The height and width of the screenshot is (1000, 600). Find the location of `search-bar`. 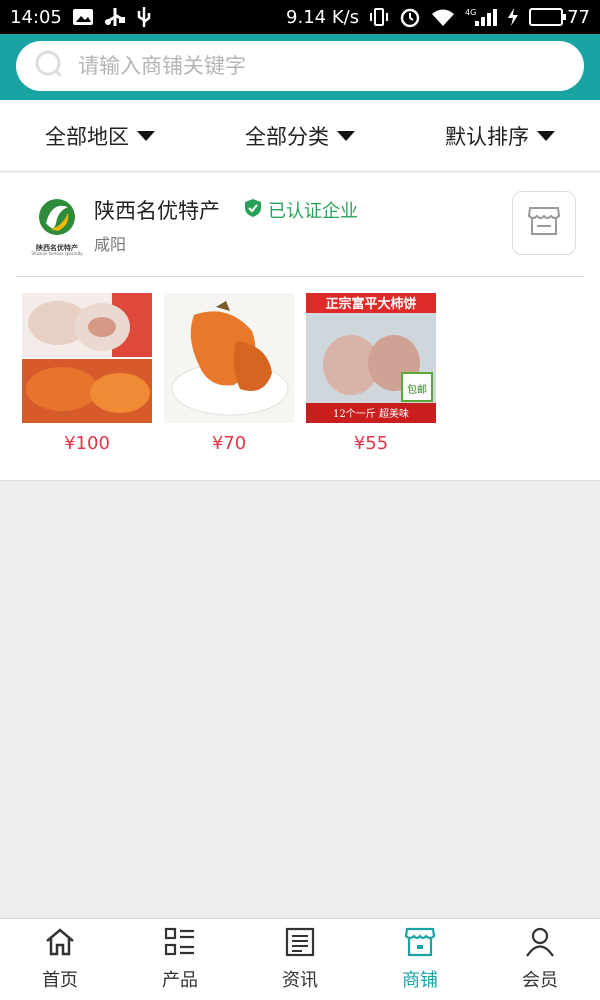

search-bar is located at coordinates (300, 66).